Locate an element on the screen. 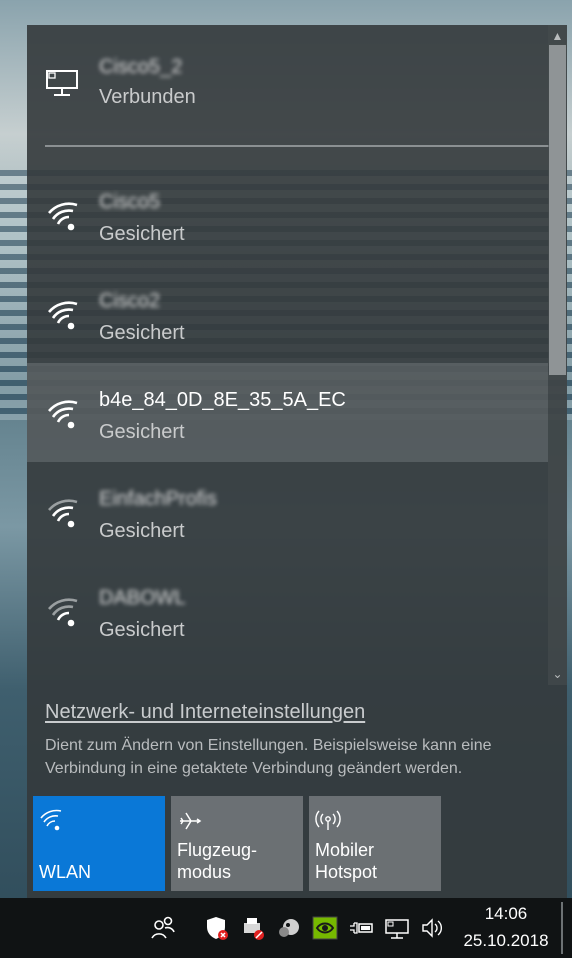  network-name: DABOWL is located at coordinates (142, 598).